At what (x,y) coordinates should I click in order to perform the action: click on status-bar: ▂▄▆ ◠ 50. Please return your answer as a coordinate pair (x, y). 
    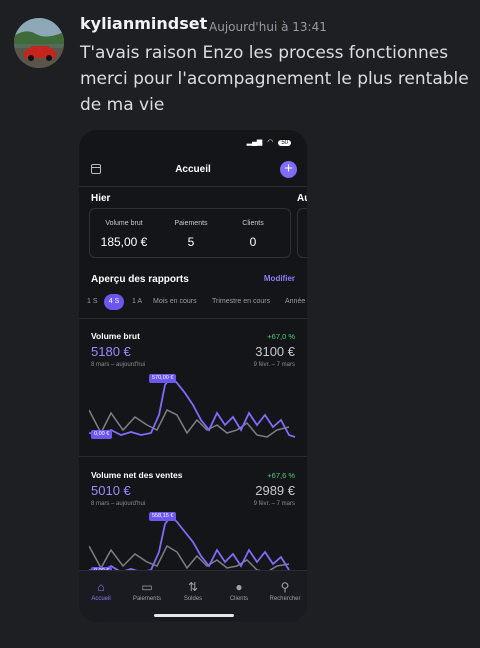
    Looking at the image, I should click on (269, 142).